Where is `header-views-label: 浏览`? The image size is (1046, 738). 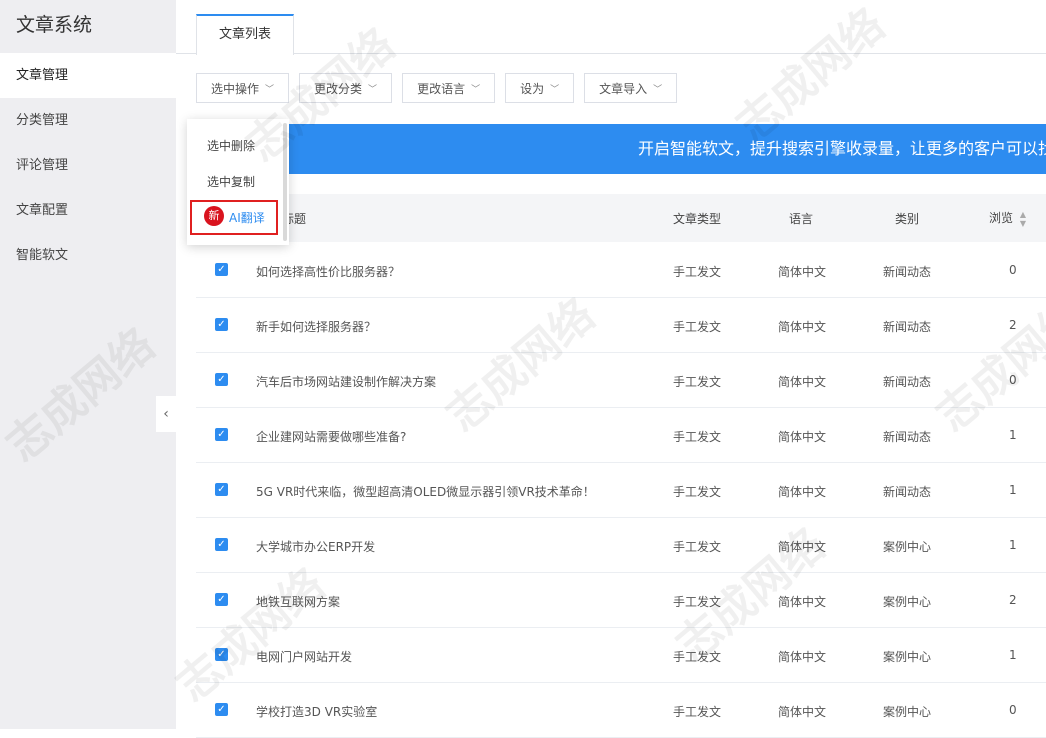
header-views-label: 浏览 is located at coordinates (1001, 218).